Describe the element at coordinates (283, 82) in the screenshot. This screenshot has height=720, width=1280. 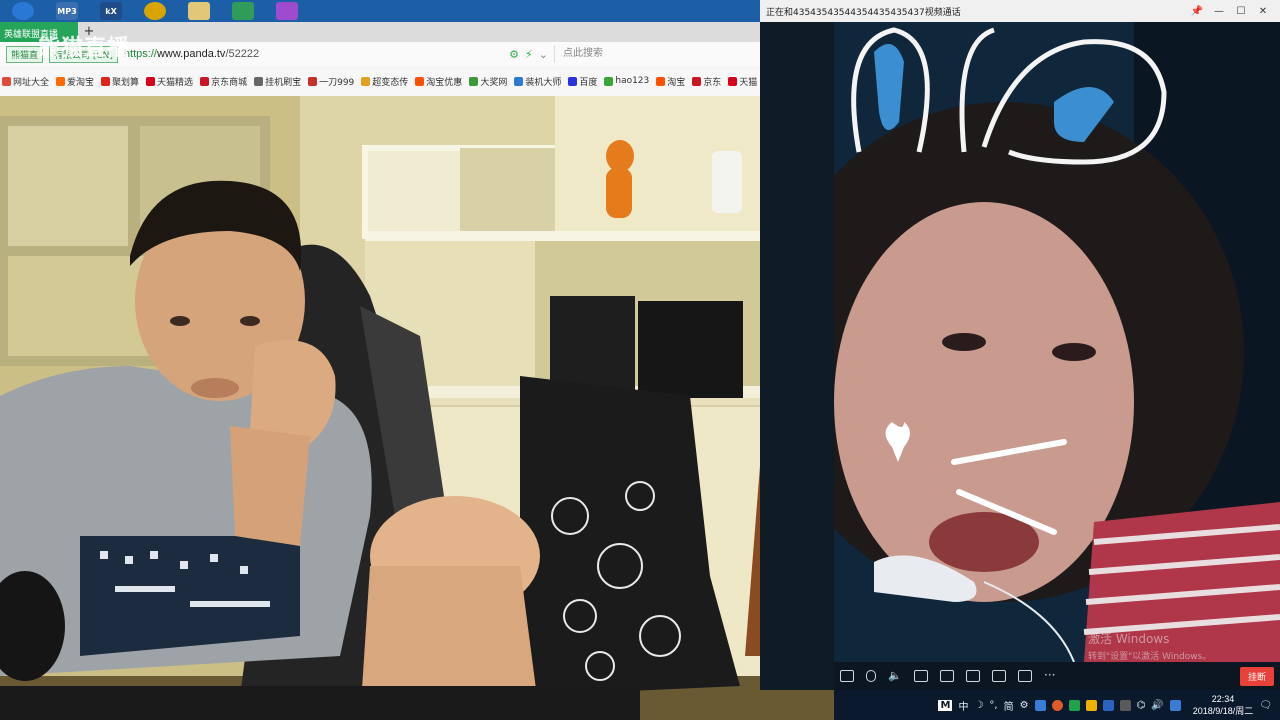
I see `bookmark-label: 挂机刷宝` at that location.